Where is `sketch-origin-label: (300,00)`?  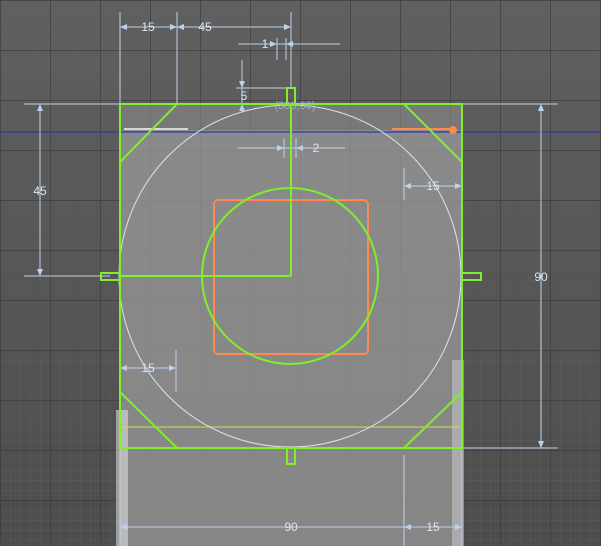
sketch-origin-label: (300,00) is located at coordinates (295, 106).